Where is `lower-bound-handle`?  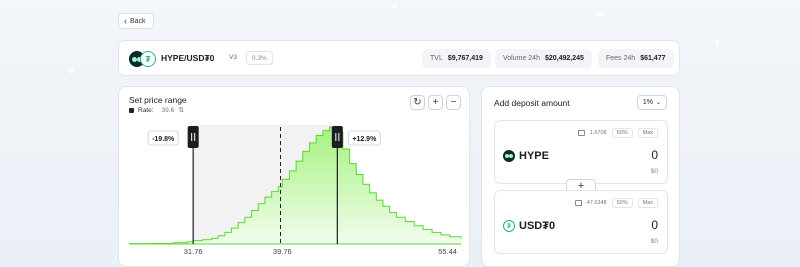
lower-bound-handle is located at coordinates (193, 137).